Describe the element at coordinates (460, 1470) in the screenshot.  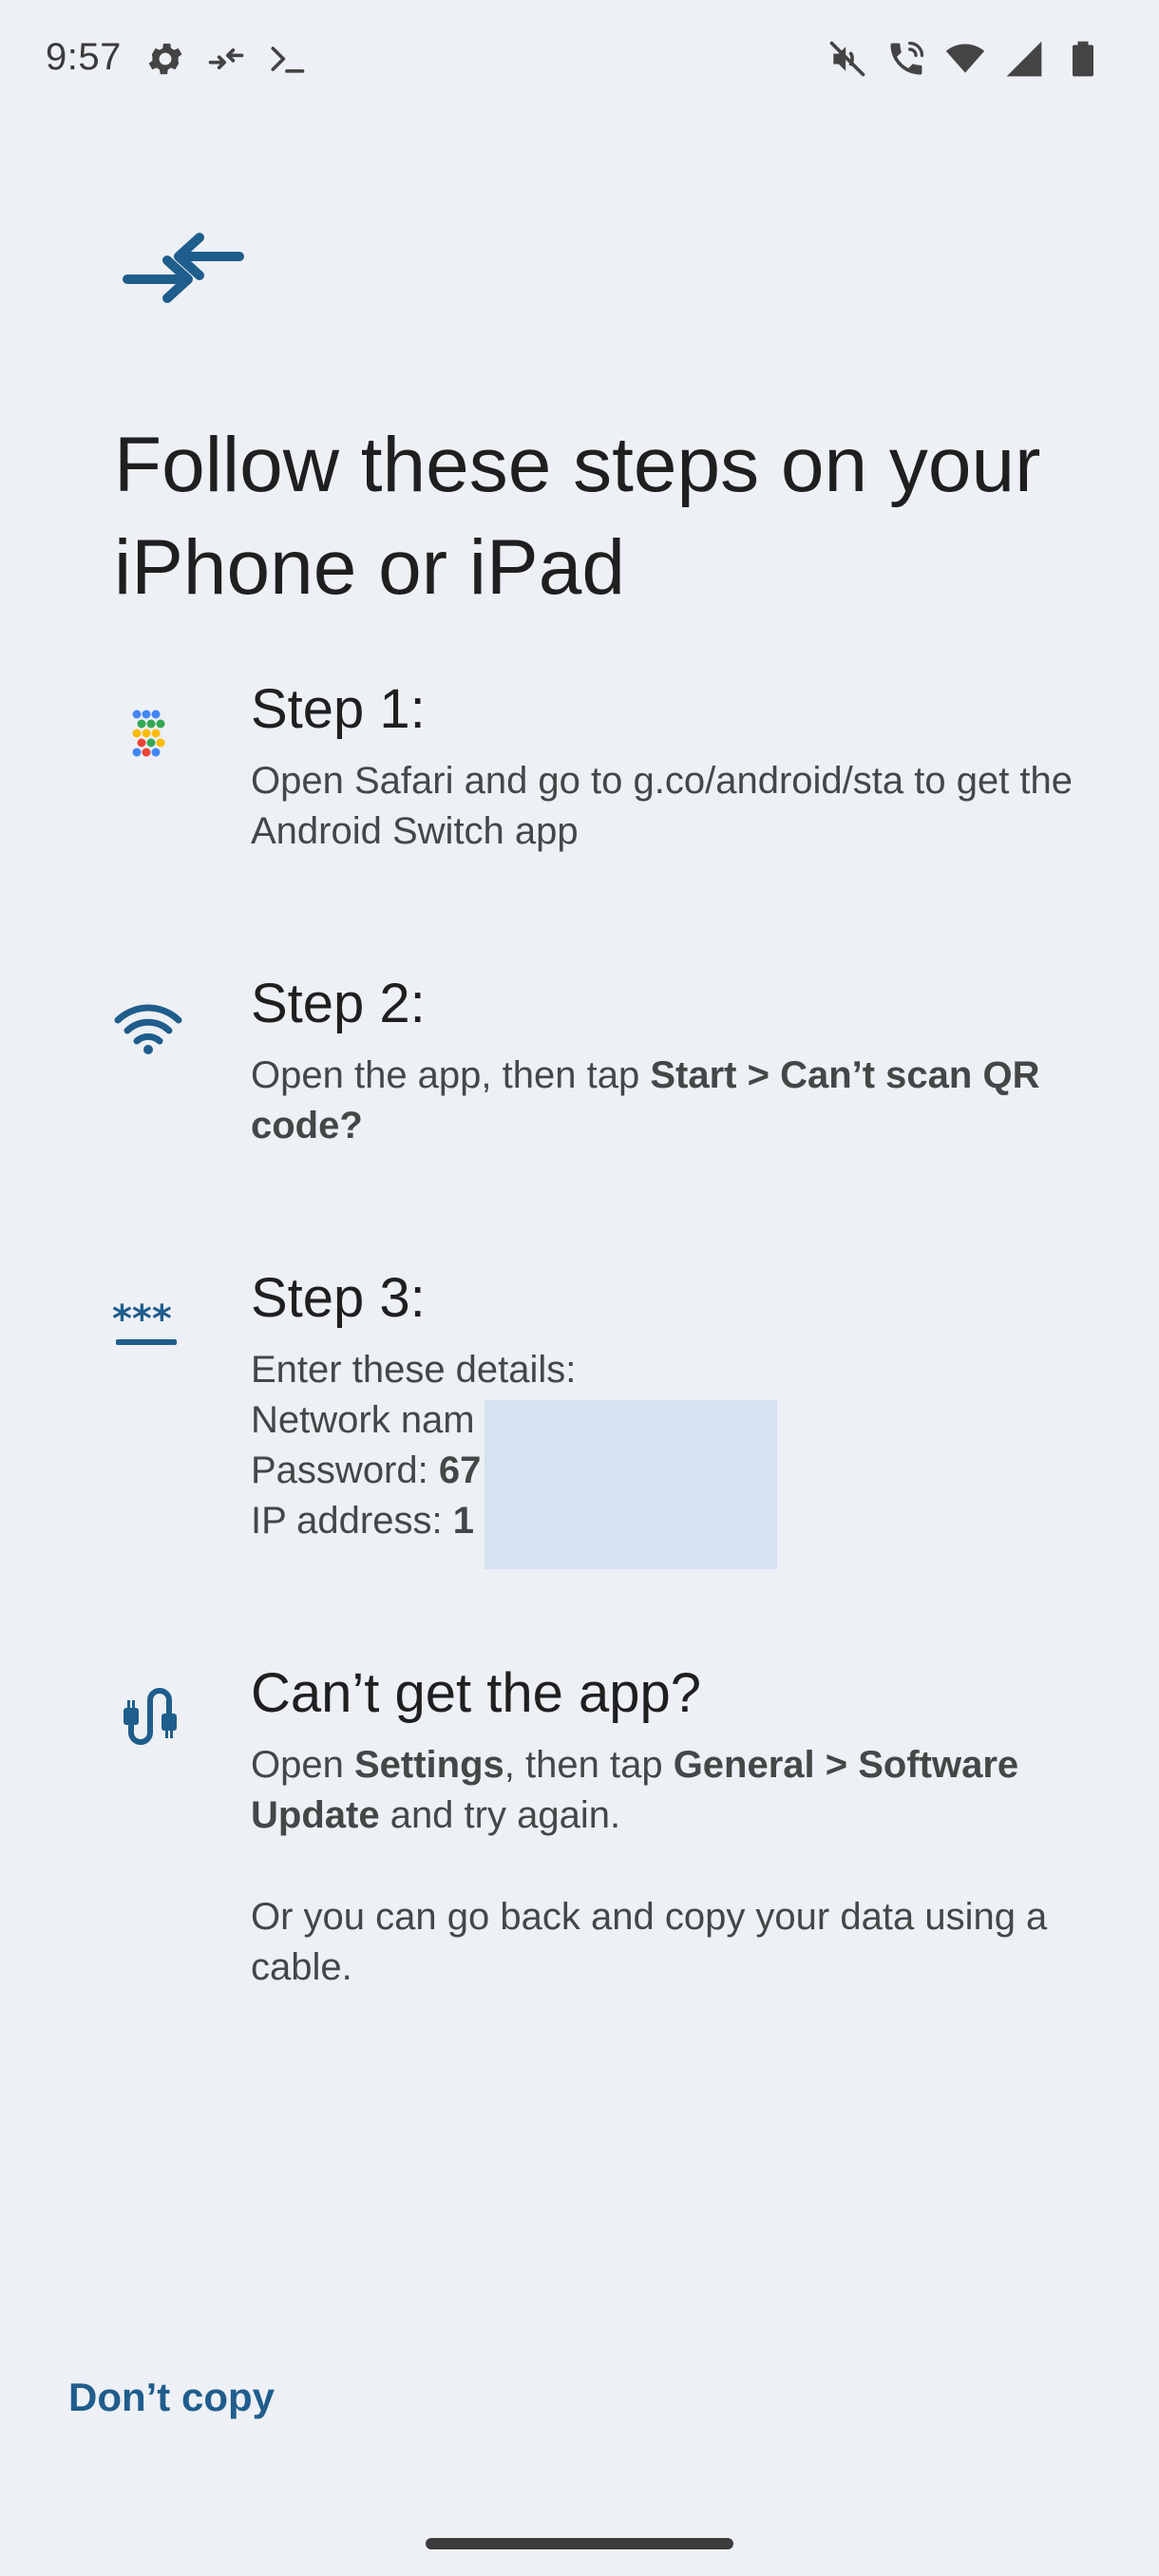
I see `password-value: 67` at that location.